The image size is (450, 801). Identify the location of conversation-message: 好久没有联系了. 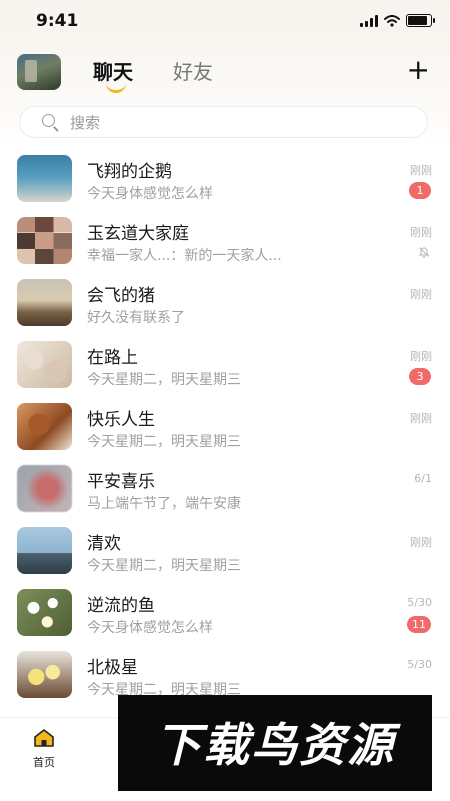
(136, 318).